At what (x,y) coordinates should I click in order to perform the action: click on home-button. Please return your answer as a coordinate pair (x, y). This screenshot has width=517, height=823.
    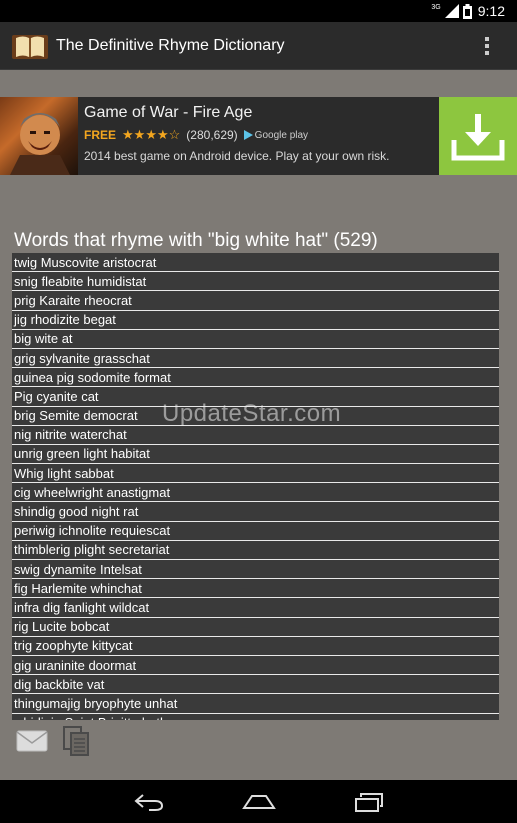
    Looking at the image, I should click on (259, 802).